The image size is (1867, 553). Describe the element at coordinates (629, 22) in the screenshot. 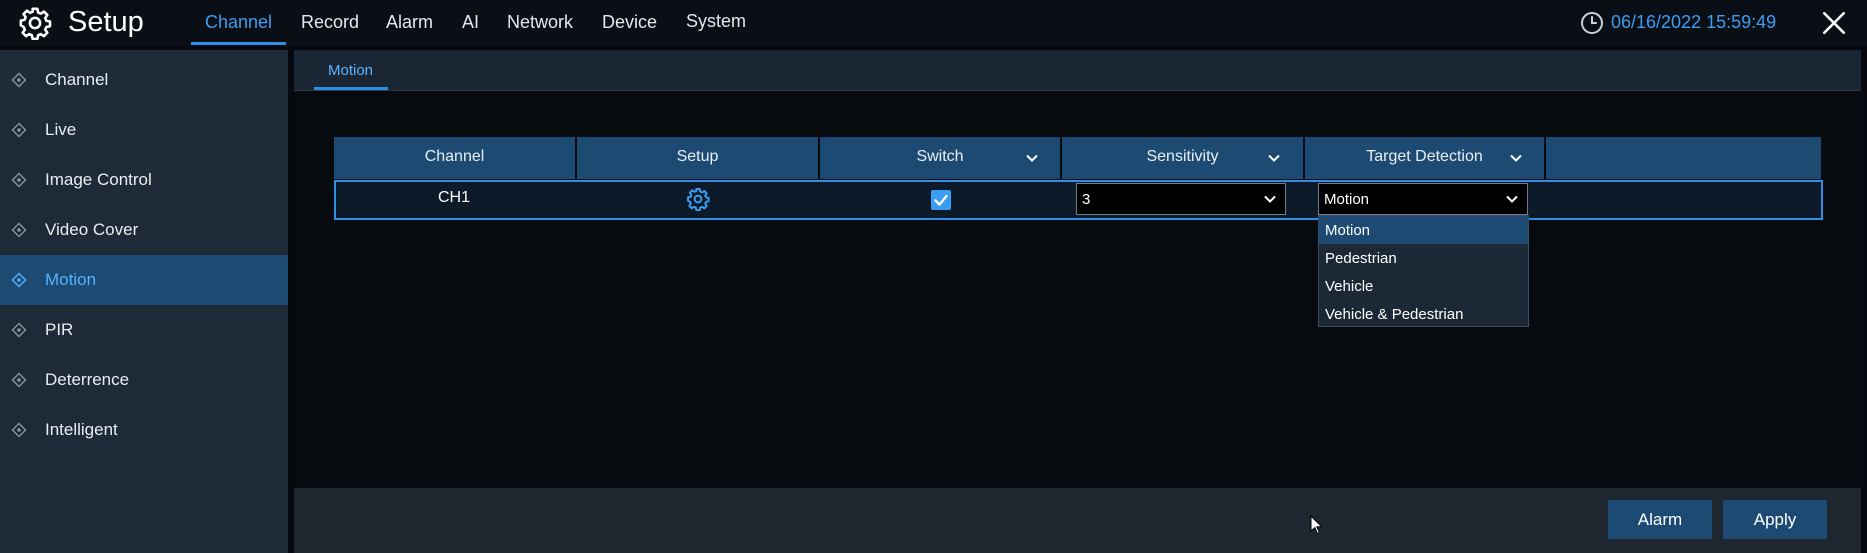

I see `tab-device: Device` at that location.